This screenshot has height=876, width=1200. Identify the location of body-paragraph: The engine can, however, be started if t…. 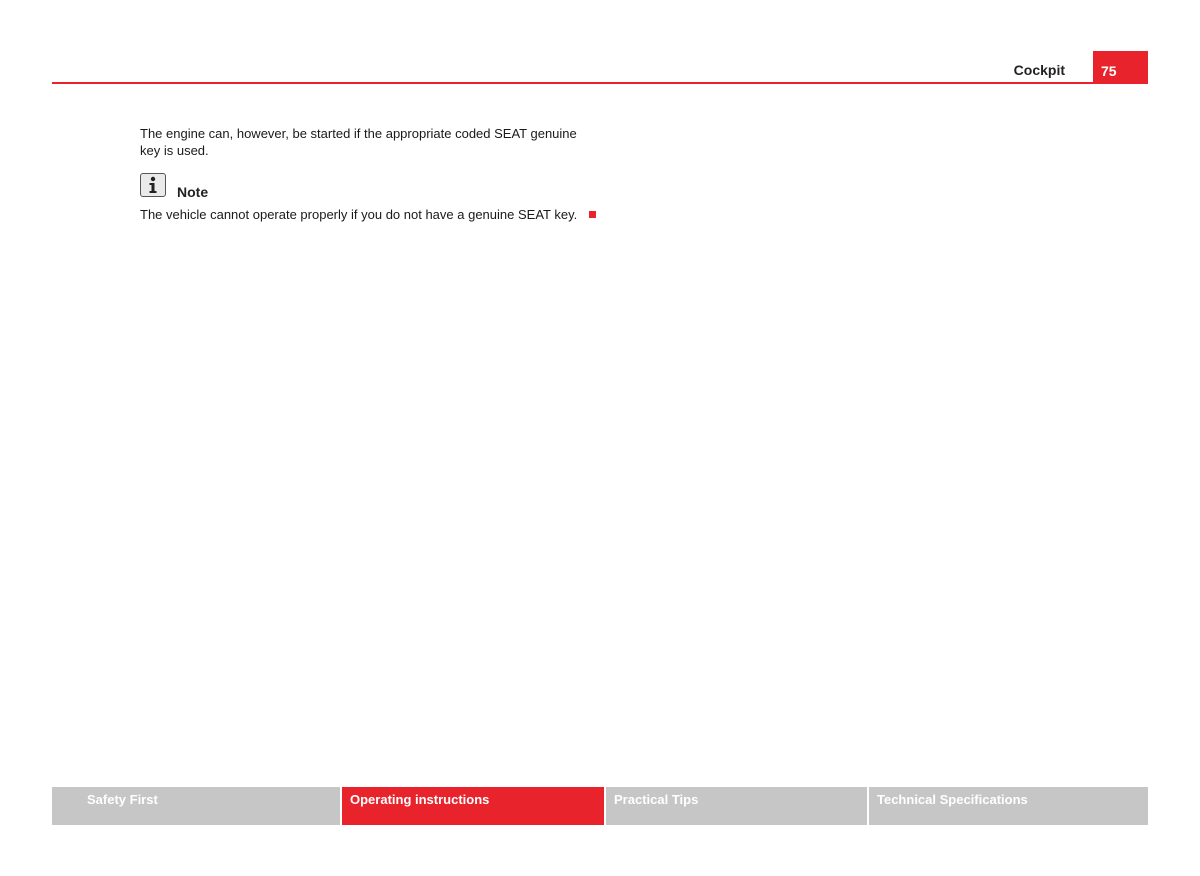
(358, 142).